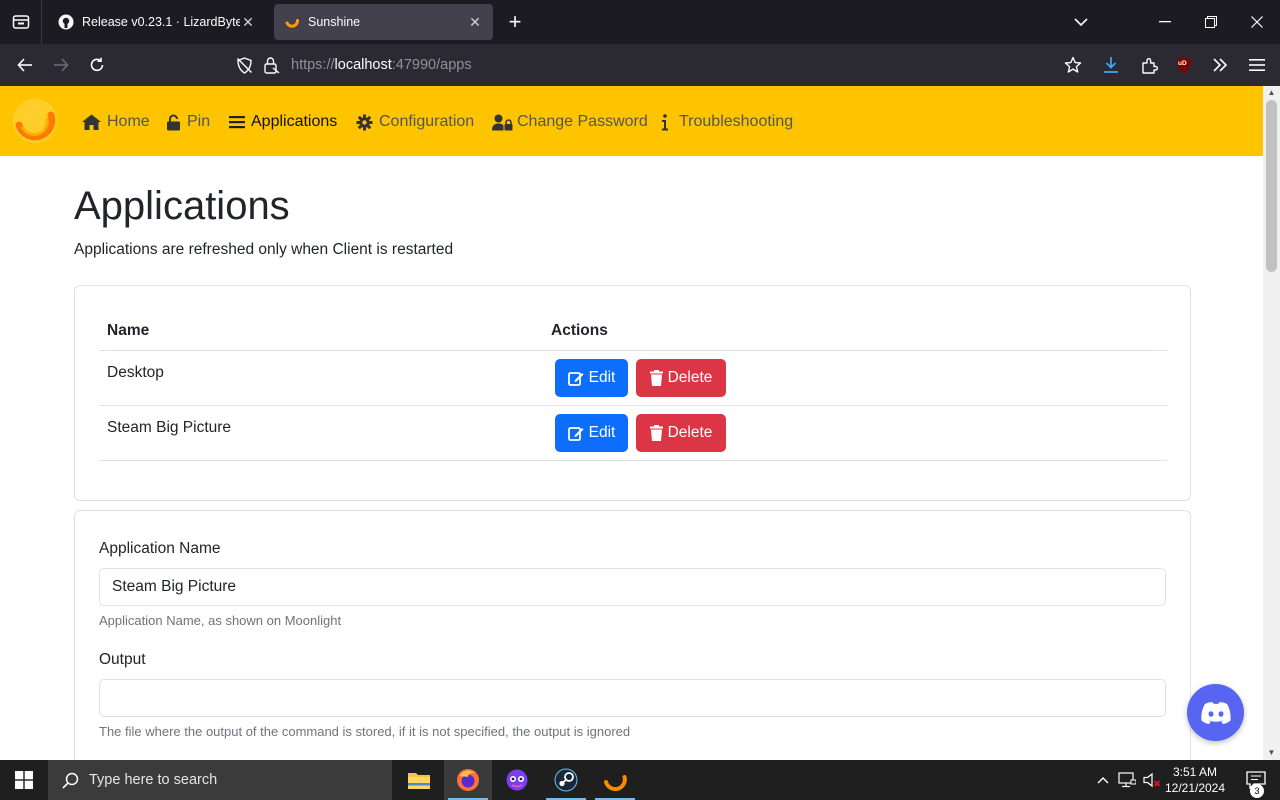 Image resolution: width=1280 pixels, height=800 pixels. I want to click on folder-icon, so click(419, 780).